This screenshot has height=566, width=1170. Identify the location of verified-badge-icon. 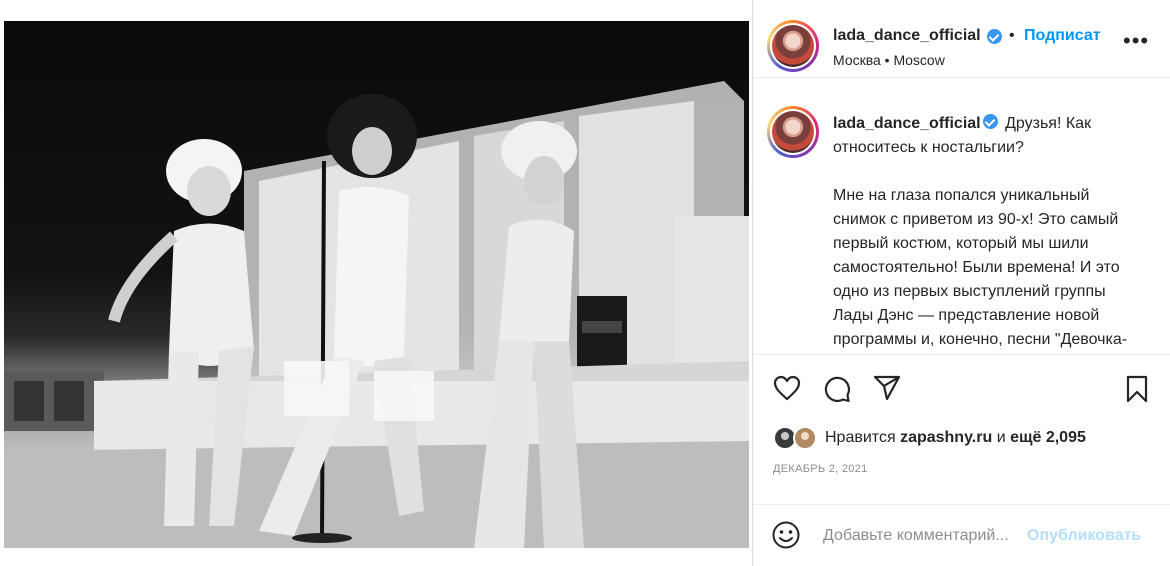
(994, 36).